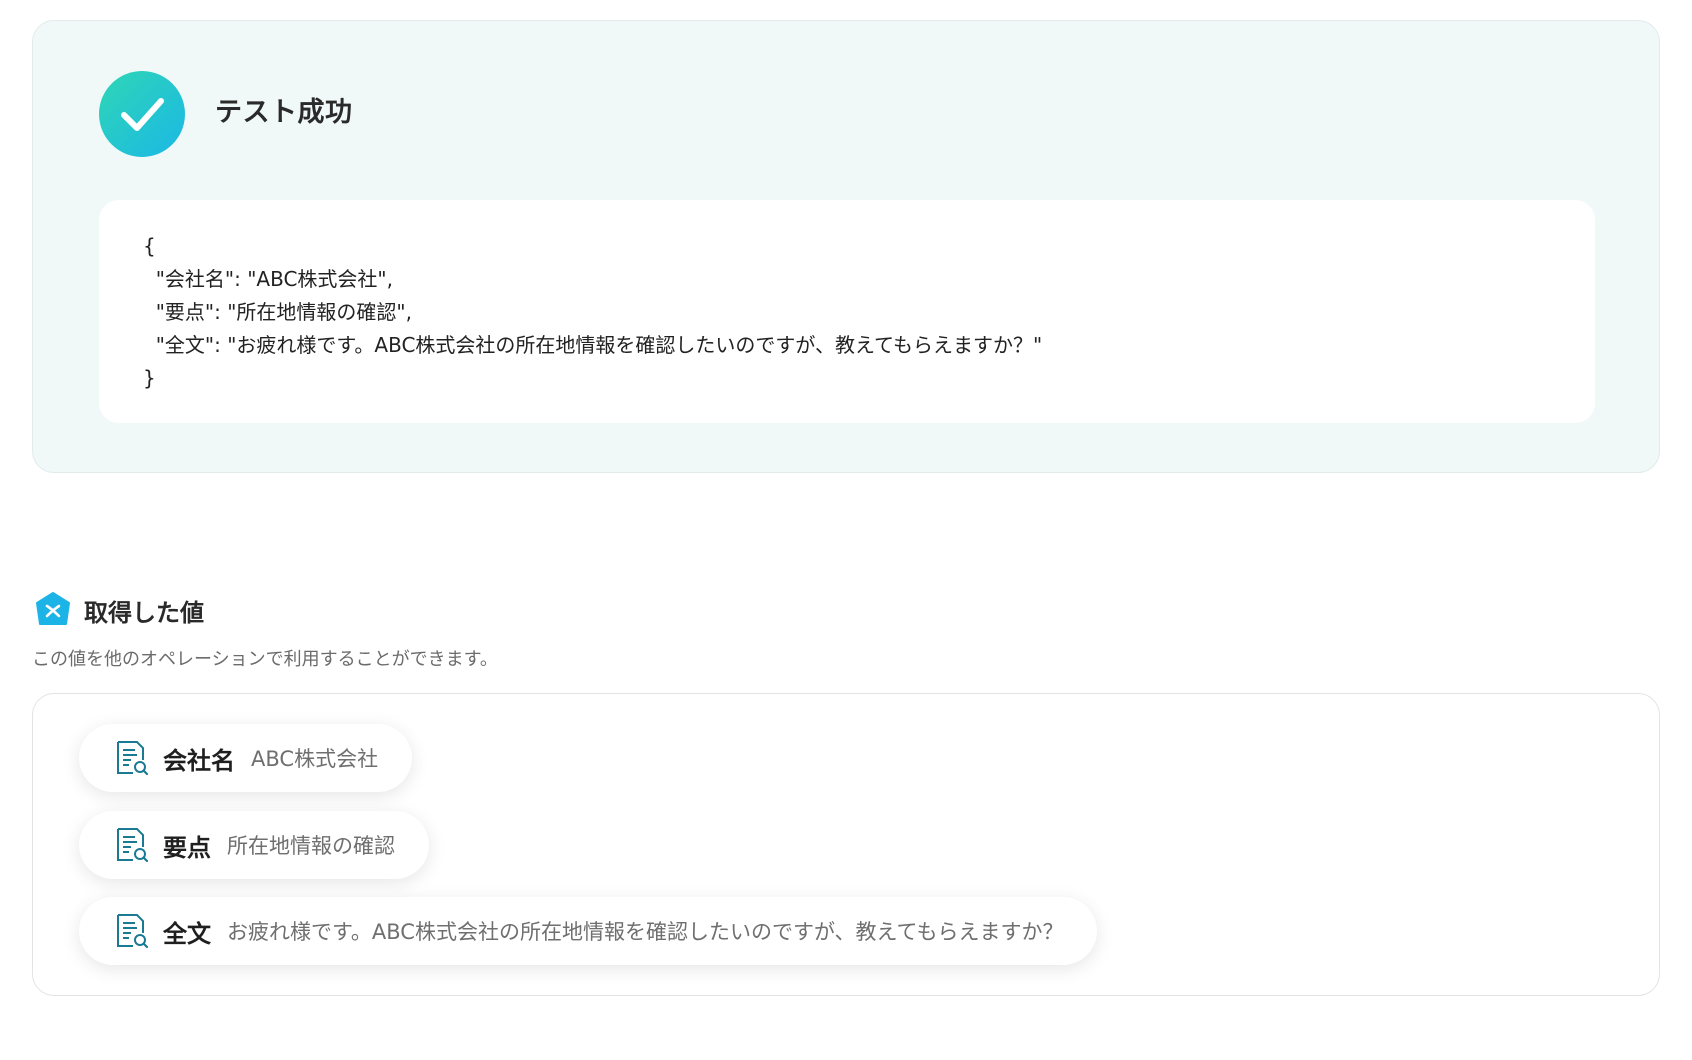 The image size is (1692, 1060). What do you see at coordinates (149, 378) in the screenshot?
I see `json-line: }` at bounding box center [149, 378].